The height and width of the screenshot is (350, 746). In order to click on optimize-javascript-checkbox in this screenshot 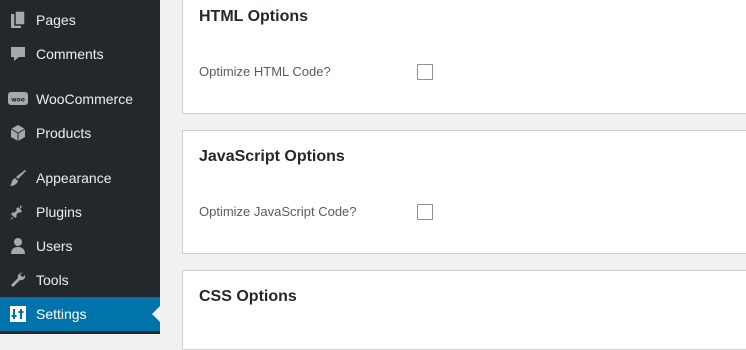, I will do `click(425, 212)`.